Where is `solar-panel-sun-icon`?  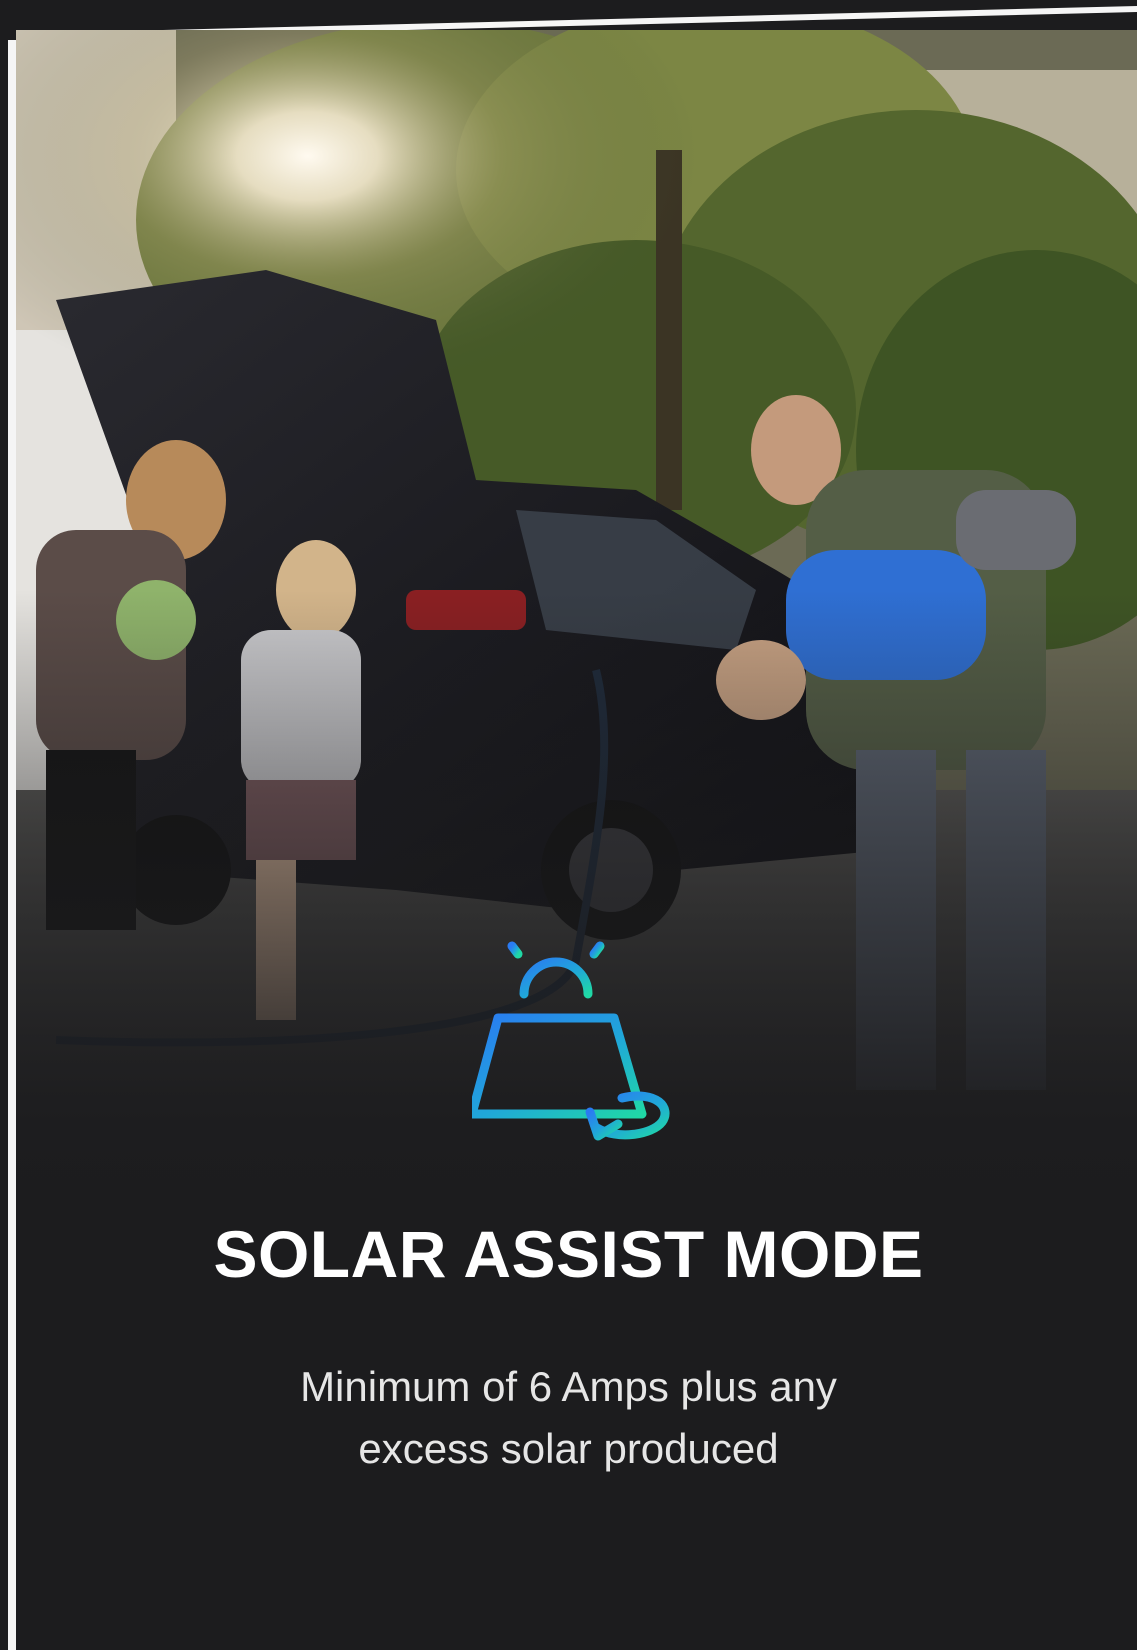 solar-panel-sun-icon is located at coordinates (579, 1066).